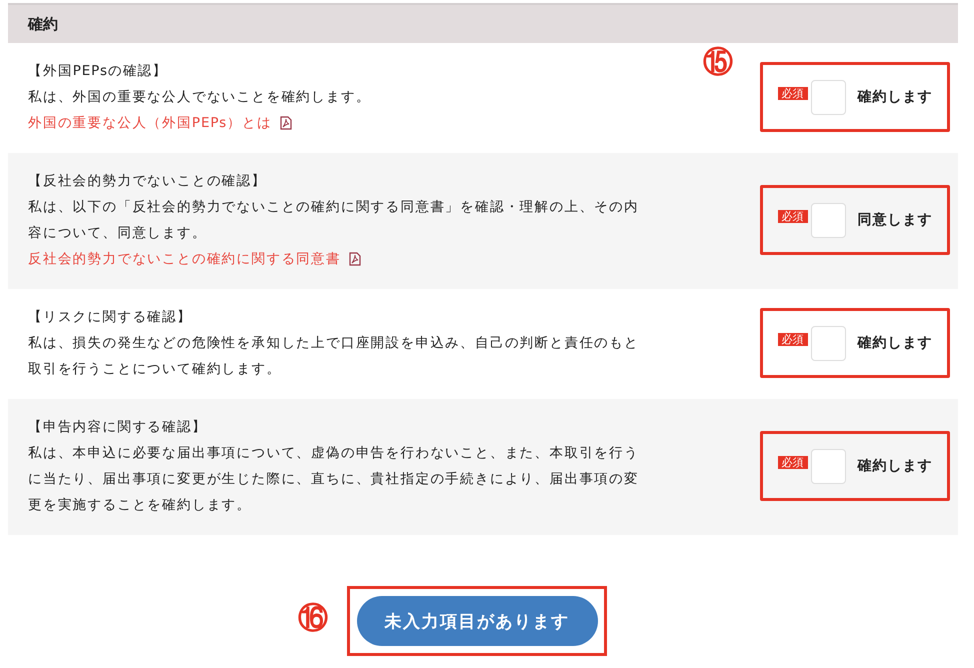  I want to click on confirmation-title: 【反社会的勢力でないことの確認】, so click(148, 181).